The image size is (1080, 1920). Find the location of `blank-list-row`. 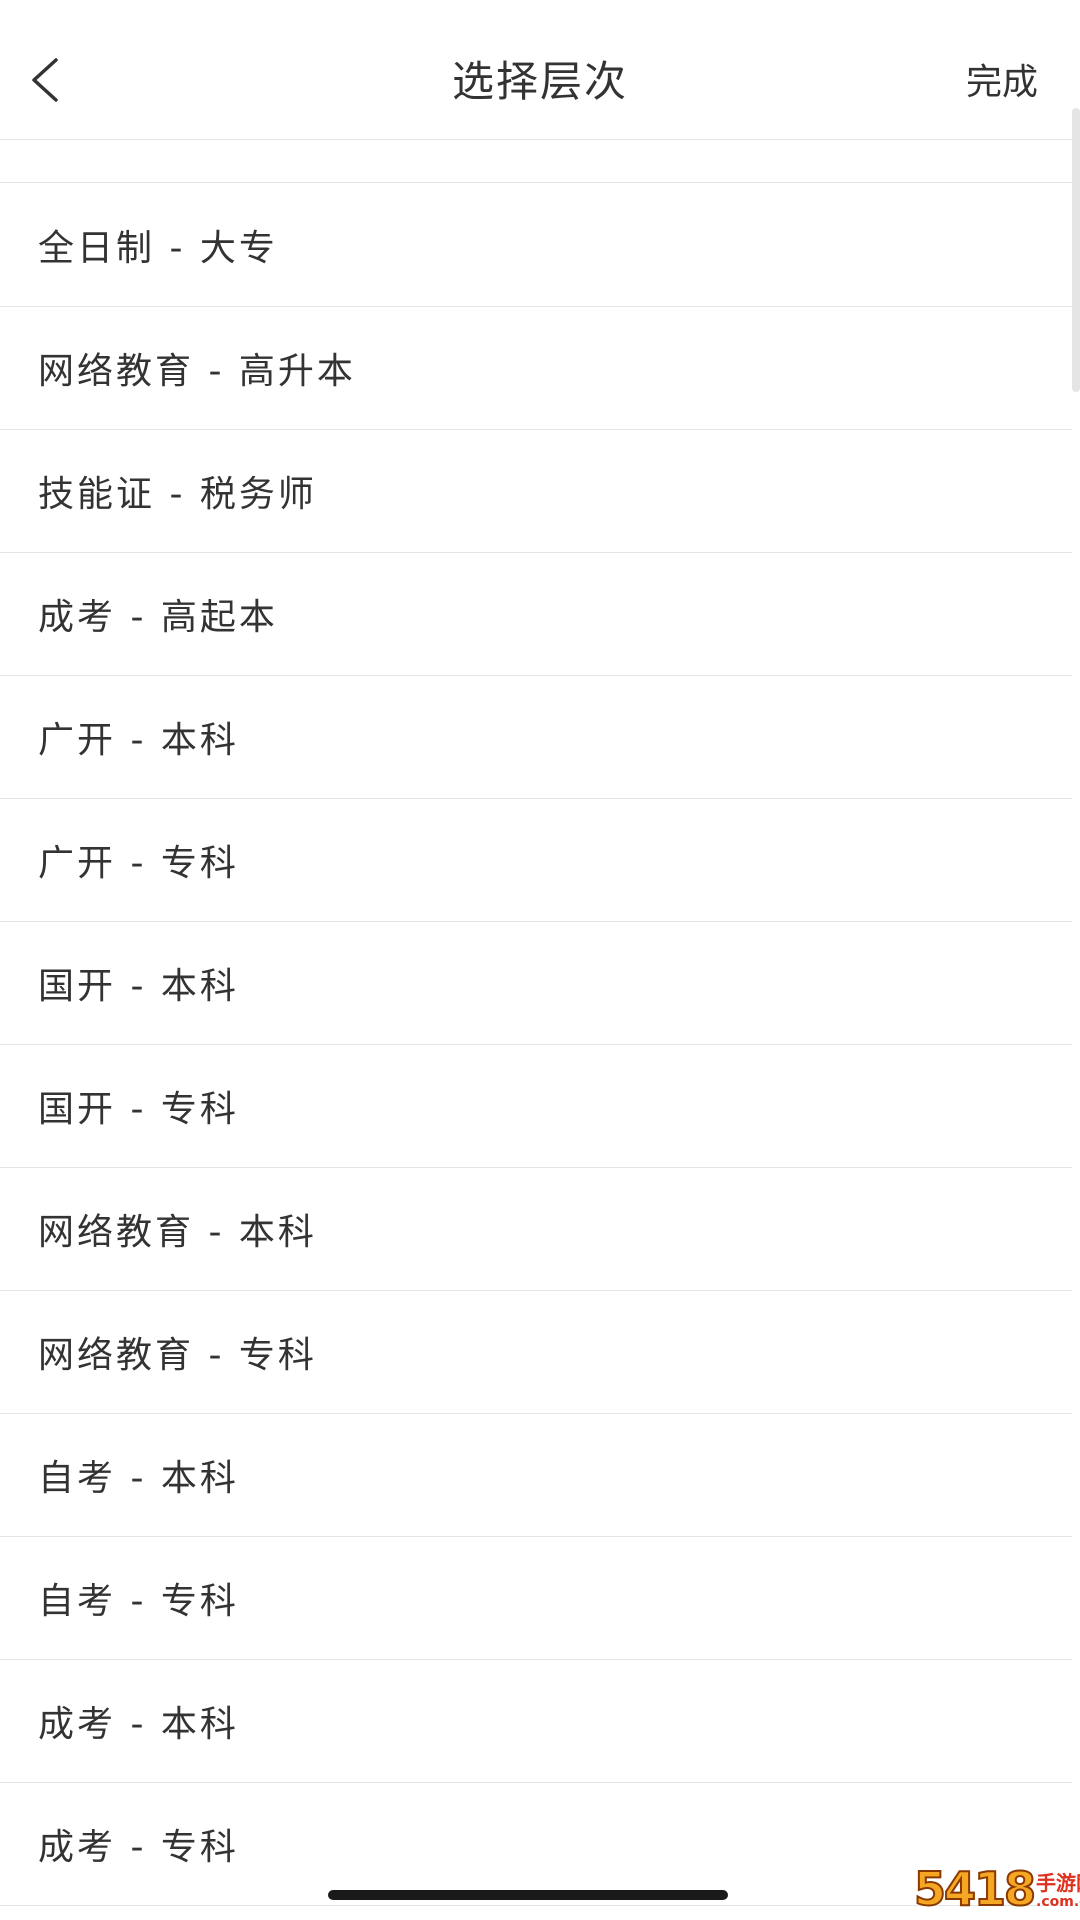

blank-list-row is located at coordinates (536, 161).